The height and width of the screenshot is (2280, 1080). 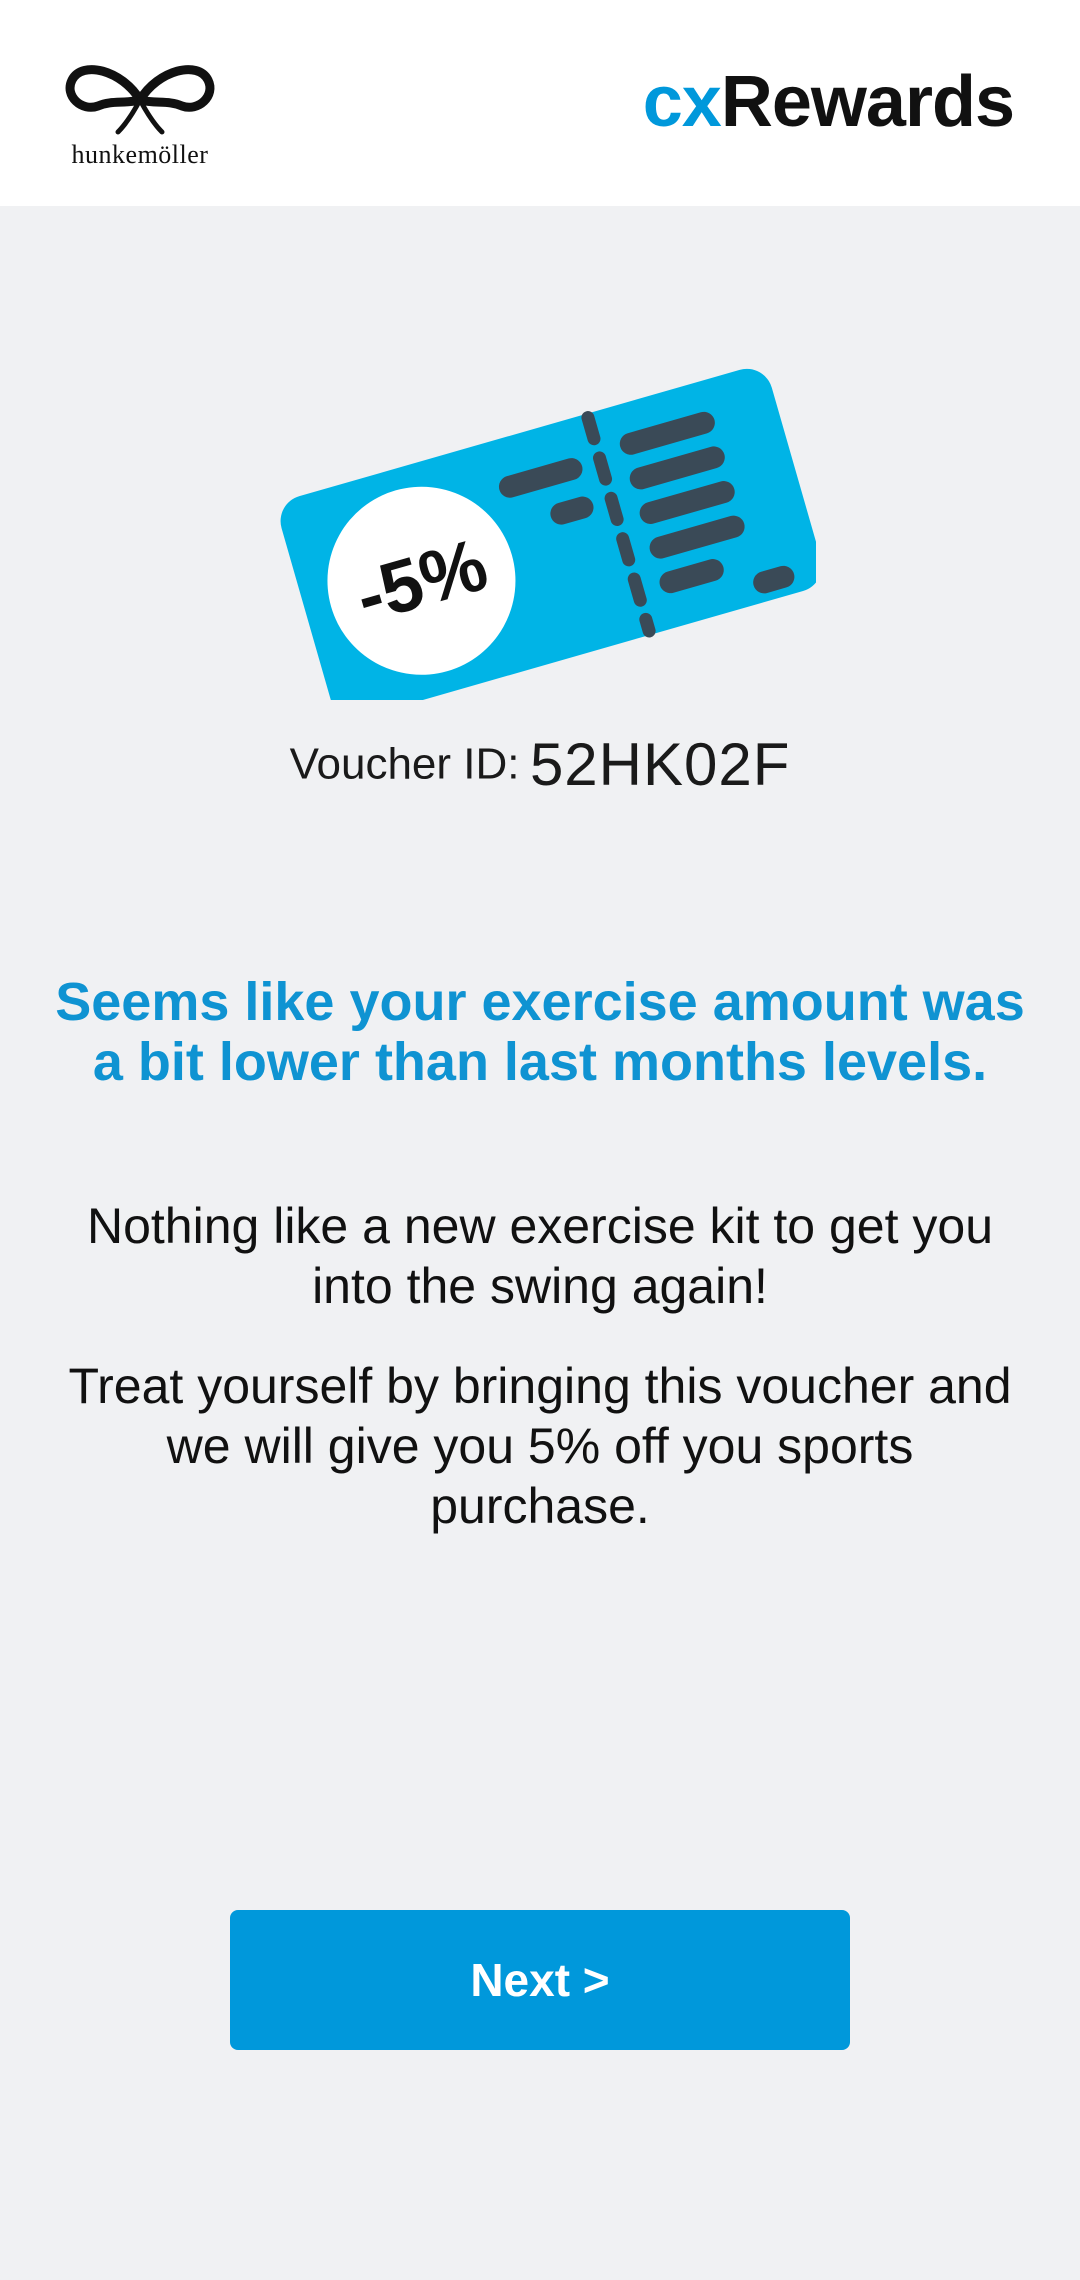 I want to click on voucher-illustration: -5%, so click(x=545, y=524).